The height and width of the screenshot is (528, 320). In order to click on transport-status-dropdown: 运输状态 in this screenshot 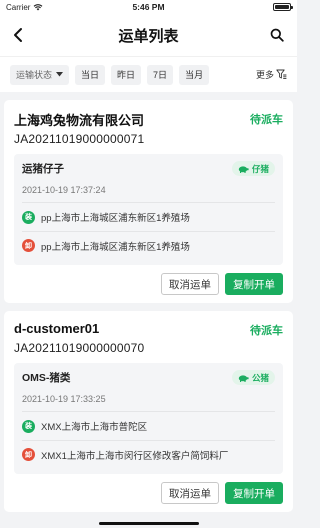, I will do `click(40, 74)`.